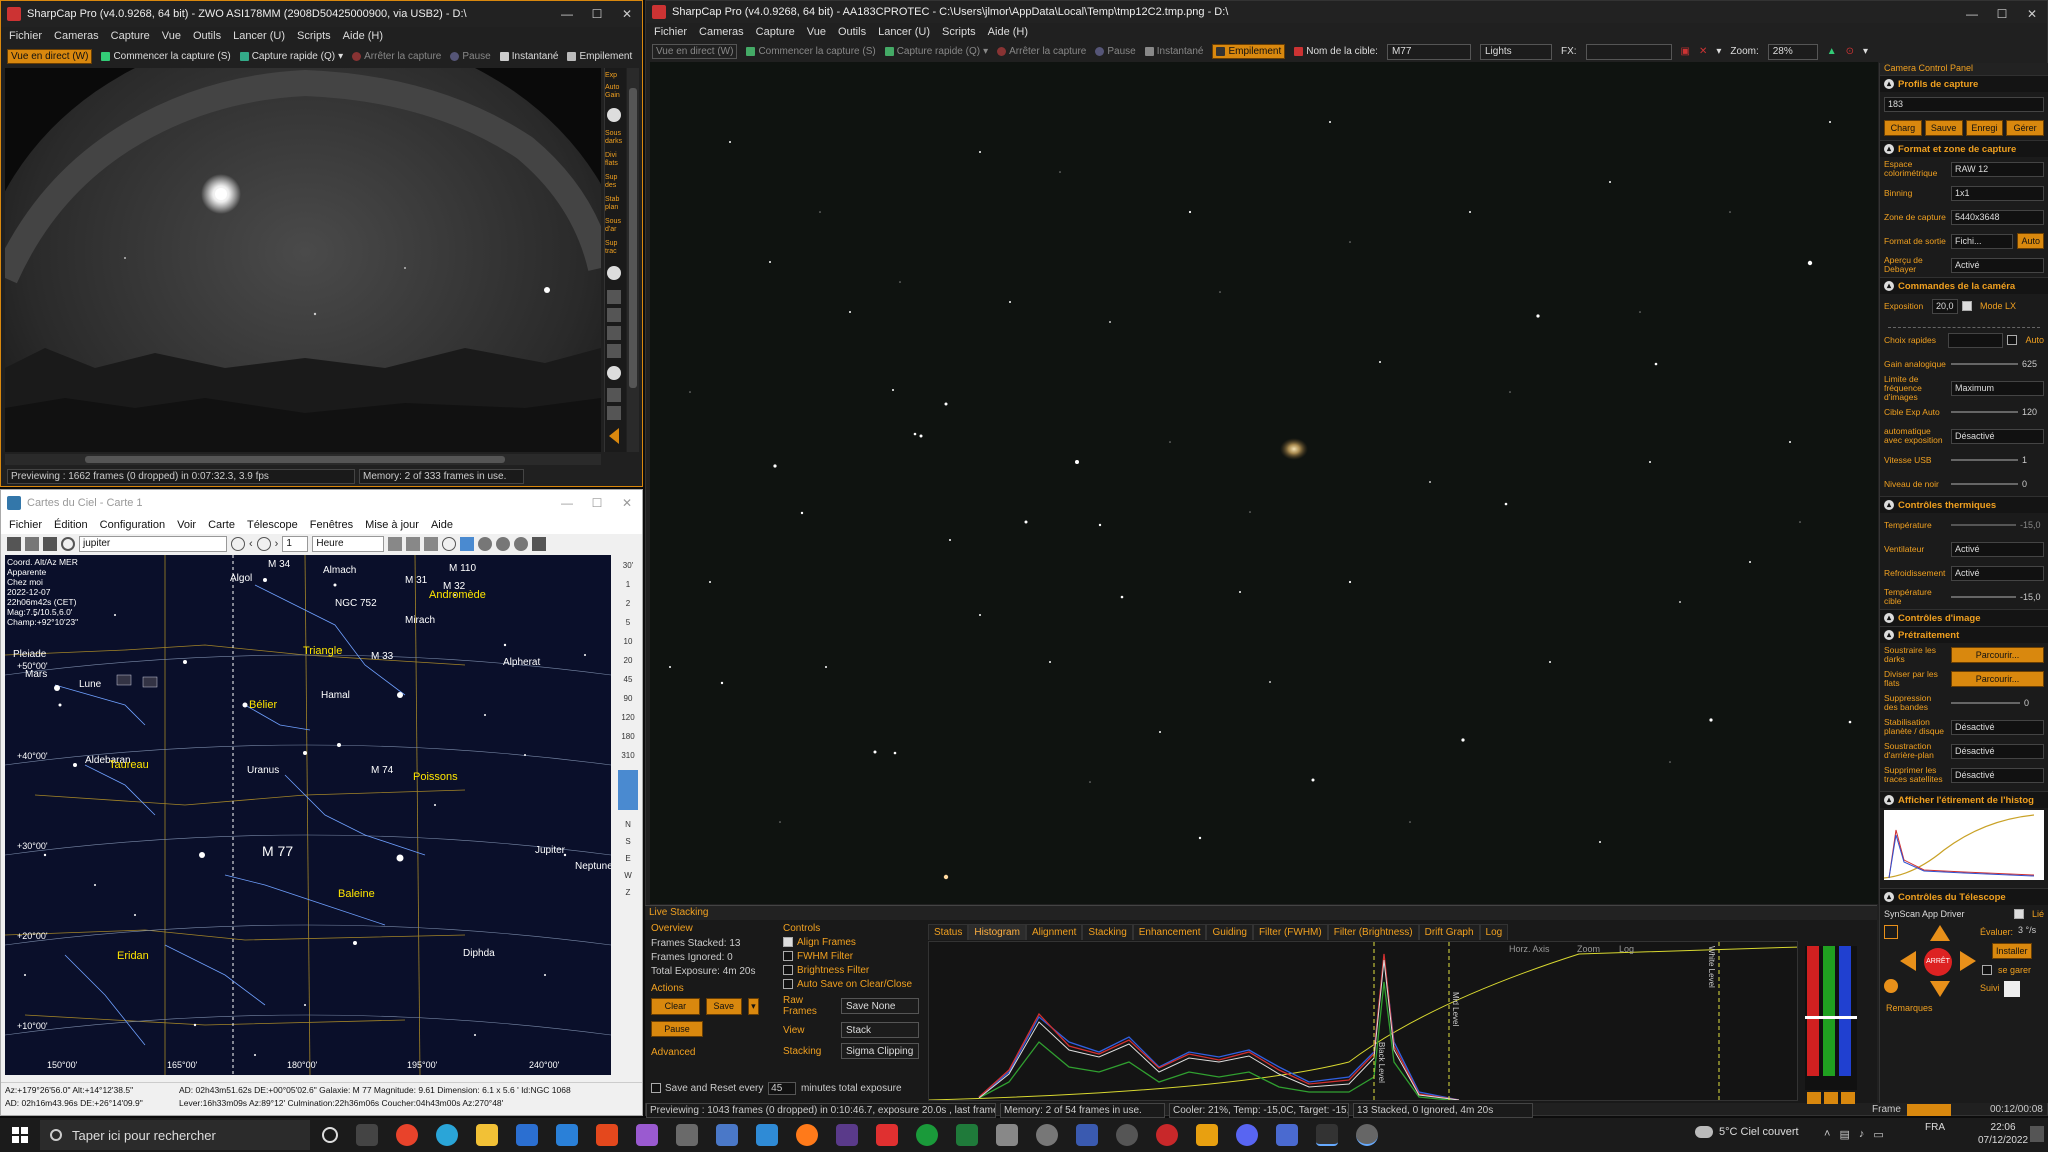 The image size is (2048, 1152). Describe the element at coordinates (1290, 932) in the screenshot. I see `tab-filter-fwhm: Filter (FWHM)` at that location.